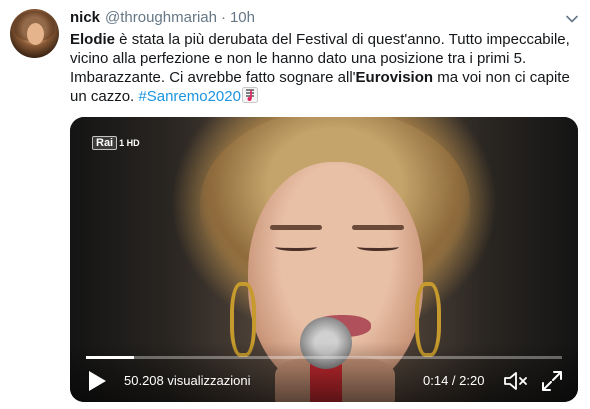 This screenshot has height=409, width=590. Describe the element at coordinates (516, 381) in the screenshot. I see `volume-muted-icon` at that location.